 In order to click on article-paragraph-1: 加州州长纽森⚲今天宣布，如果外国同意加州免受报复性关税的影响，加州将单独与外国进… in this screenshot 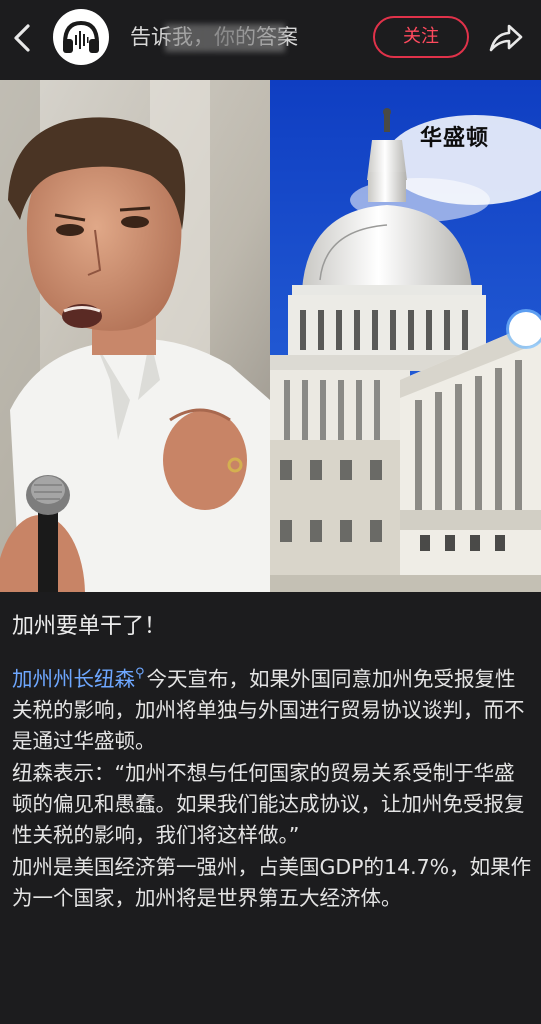, I will do `click(272, 707)`.